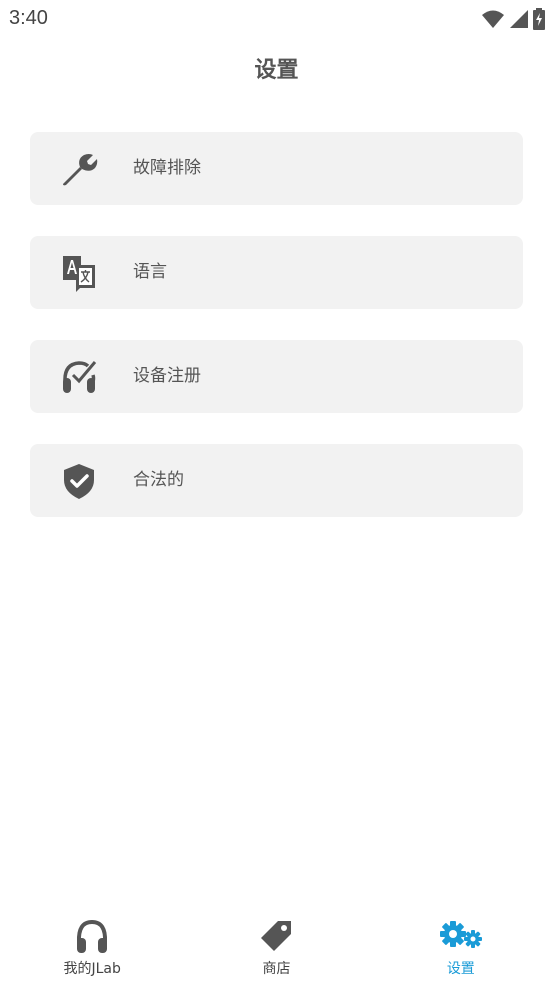 Image resolution: width=553 pixels, height=984 pixels. Describe the element at coordinates (28, 18) in the screenshot. I see `status-time: 3:40` at that location.